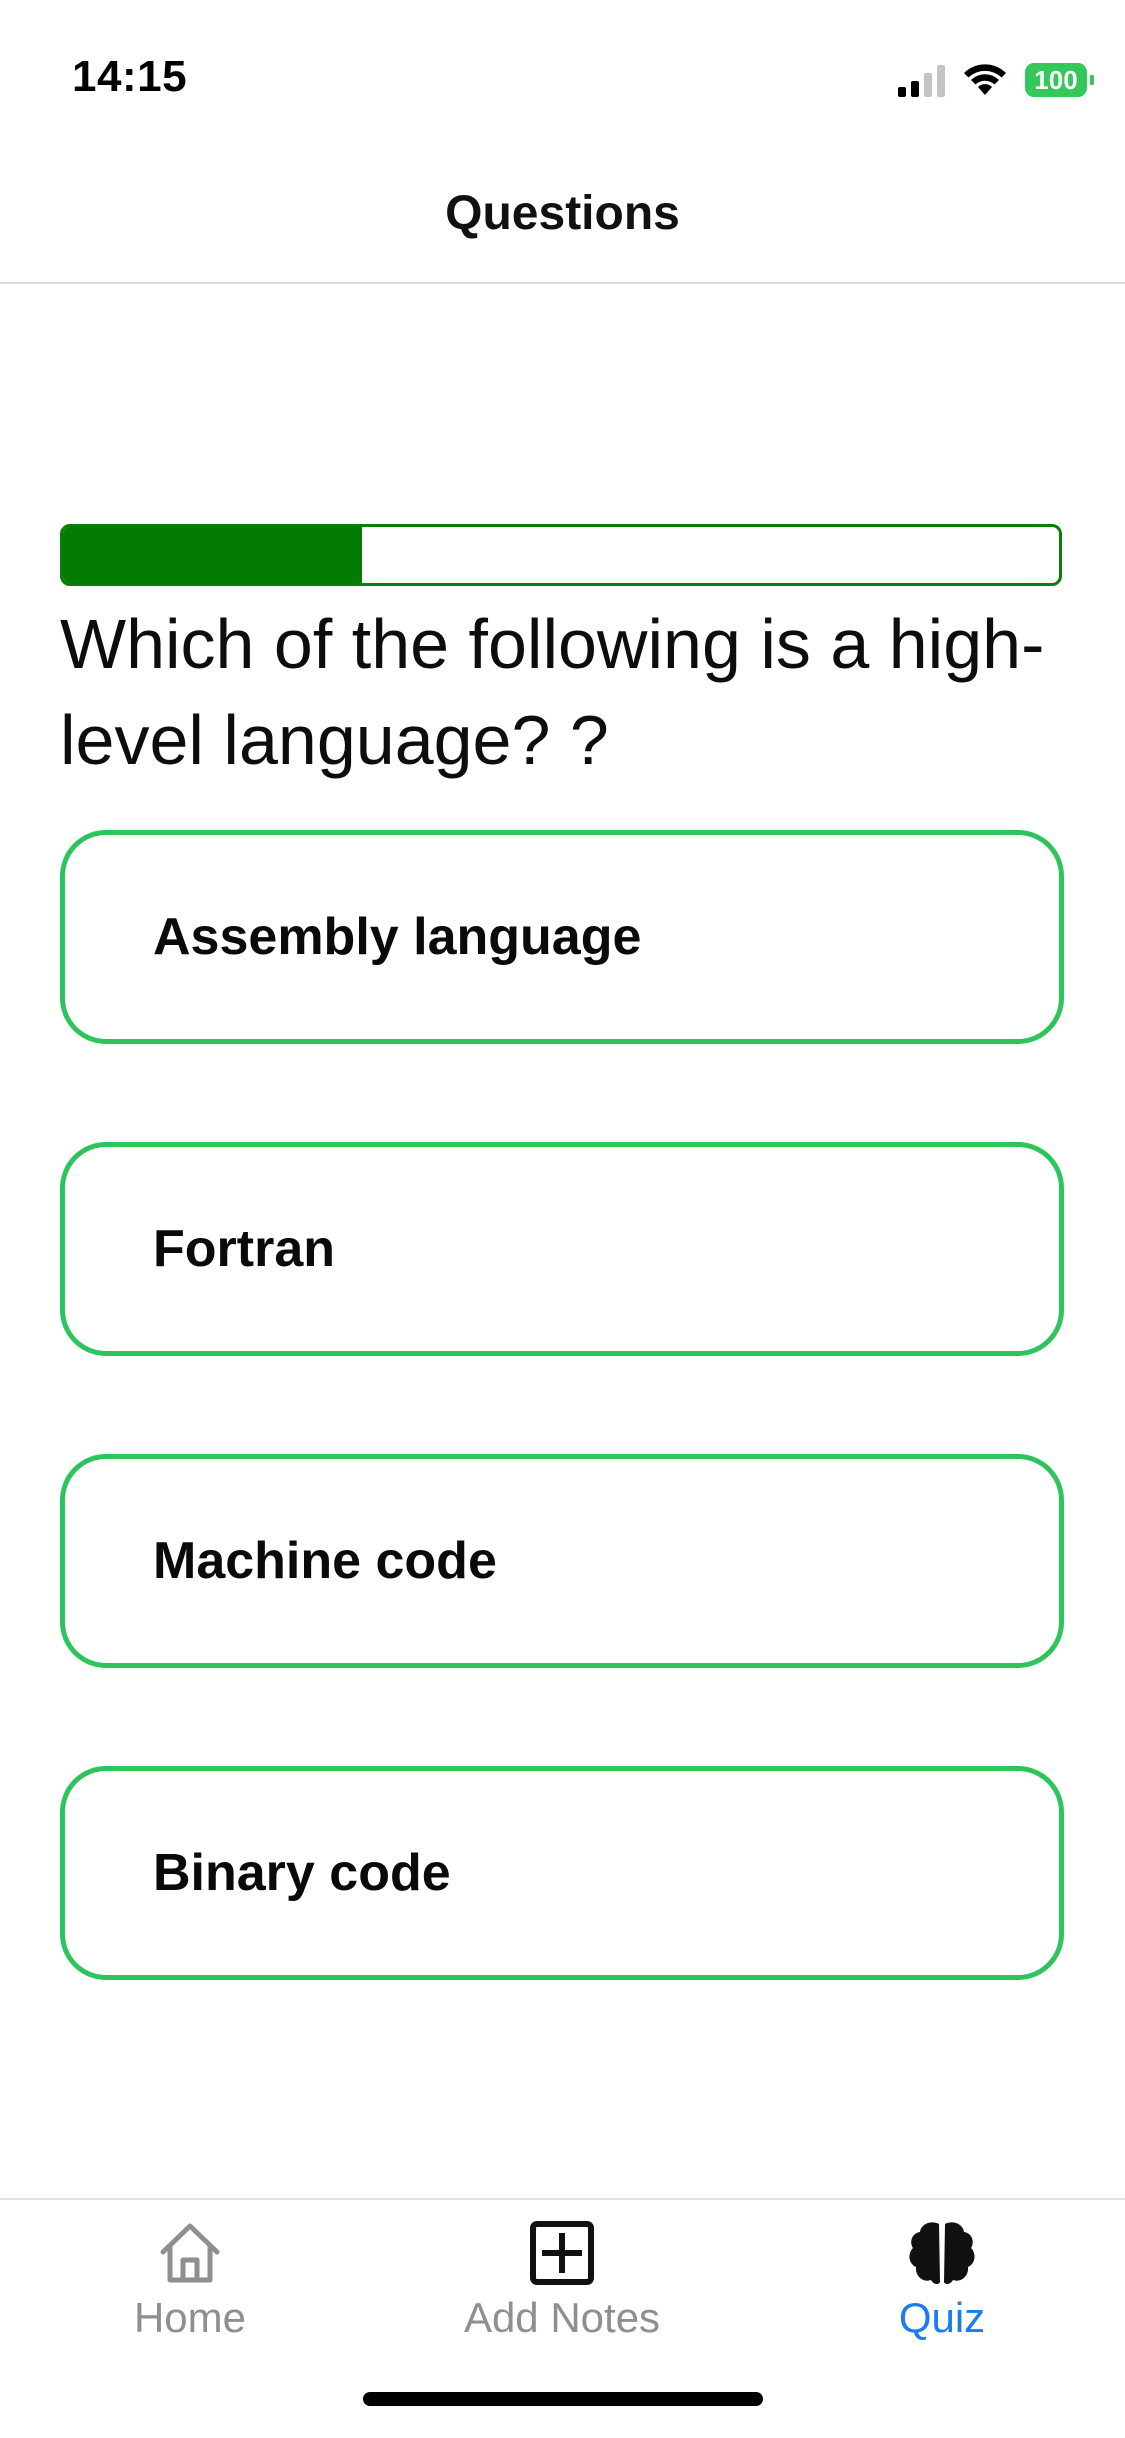 Image resolution: width=1125 pixels, height=2438 pixels. What do you see at coordinates (1056, 79) in the screenshot?
I see `battery-level: 100` at bounding box center [1056, 79].